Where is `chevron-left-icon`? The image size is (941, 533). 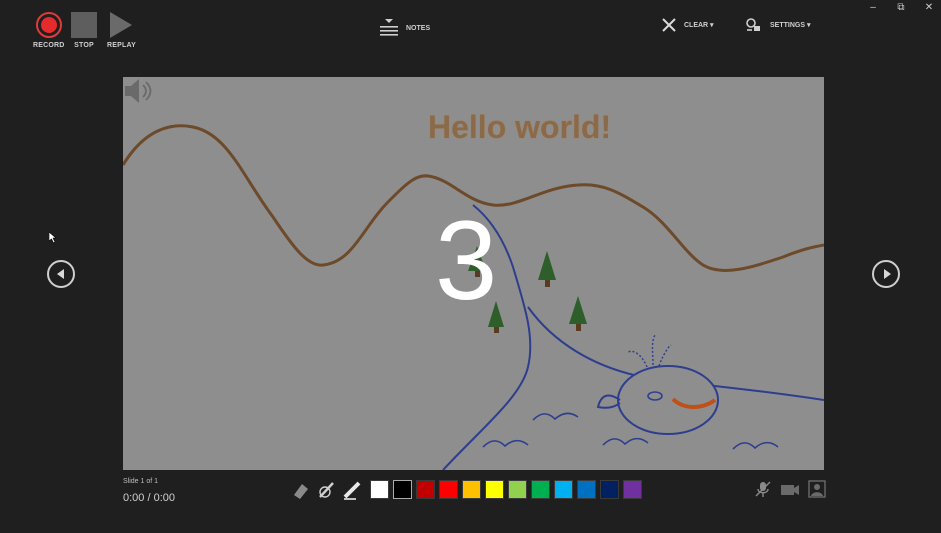 chevron-left-icon is located at coordinates (60, 274).